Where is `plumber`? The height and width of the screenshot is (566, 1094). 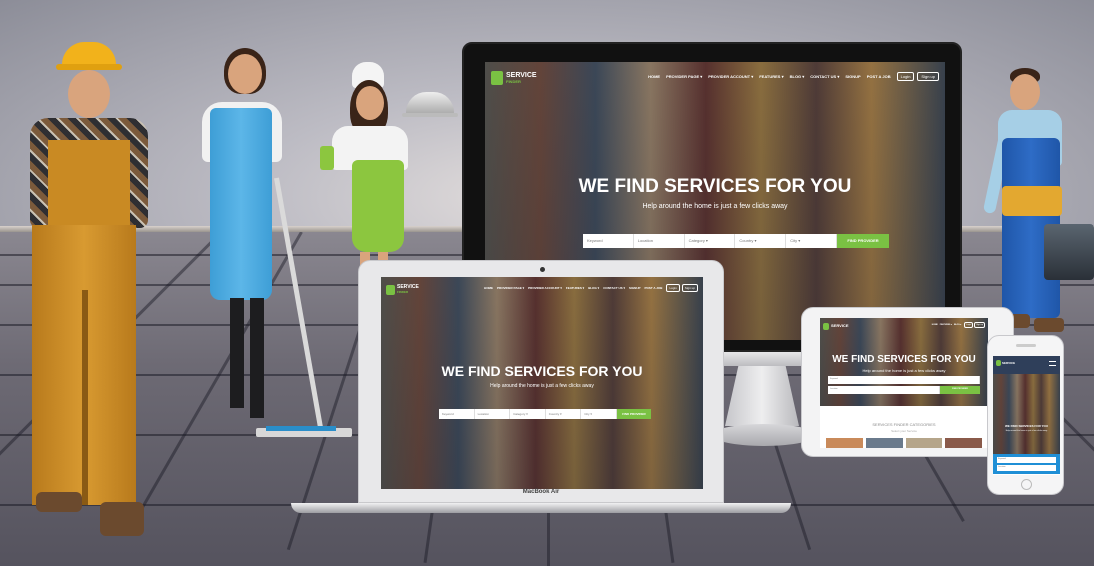 plumber is located at coordinates (1038, 203).